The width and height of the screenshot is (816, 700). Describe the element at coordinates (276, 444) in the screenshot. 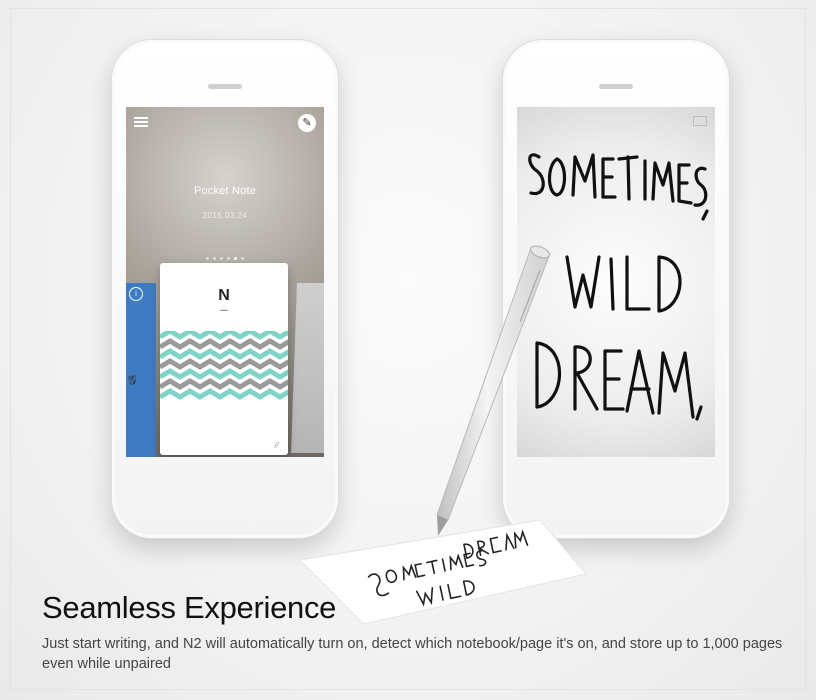

I see `notebook-brand-mark: ℊ` at that location.